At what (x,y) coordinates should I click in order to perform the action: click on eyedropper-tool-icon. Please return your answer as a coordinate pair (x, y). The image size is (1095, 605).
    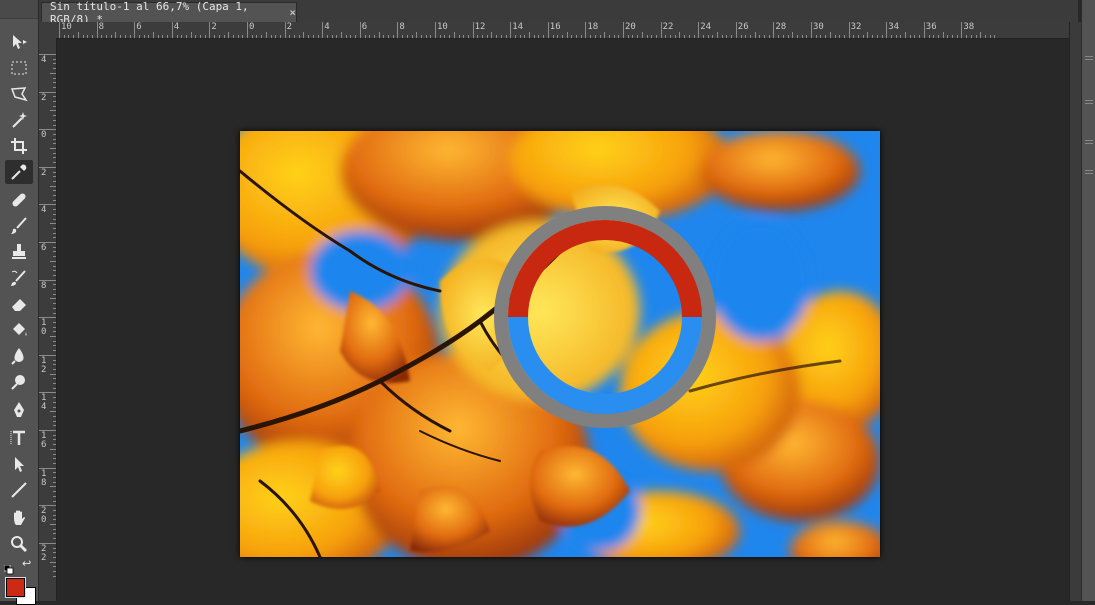
    Looking at the image, I should click on (19, 172).